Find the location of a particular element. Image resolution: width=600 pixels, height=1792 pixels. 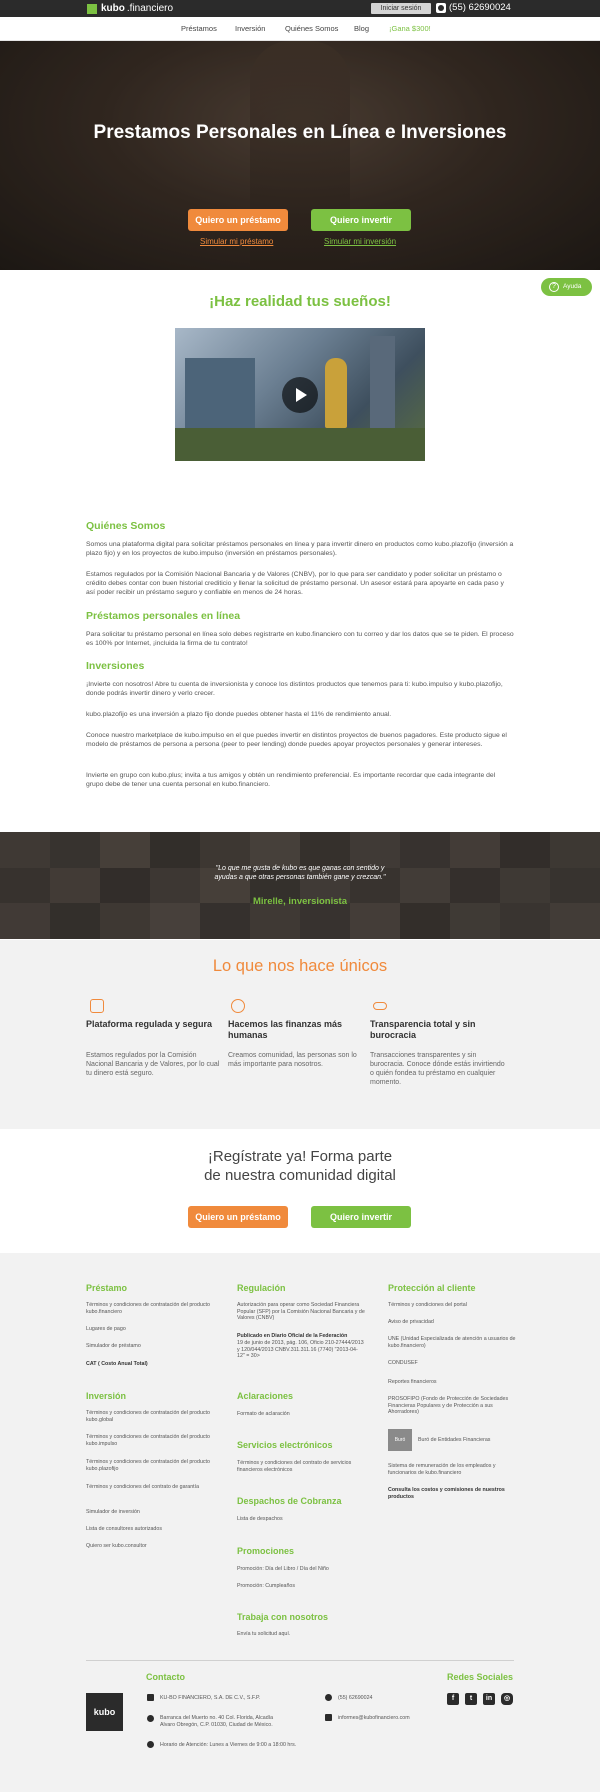

footer-divider is located at coordinates (300, 1660).